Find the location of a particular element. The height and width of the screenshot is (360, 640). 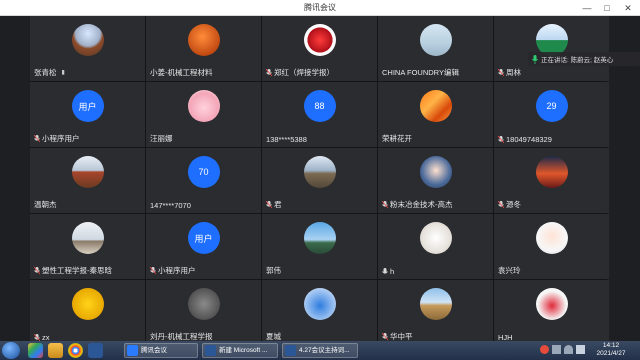

participant-tile: zx is located at coordinates (87, 312).